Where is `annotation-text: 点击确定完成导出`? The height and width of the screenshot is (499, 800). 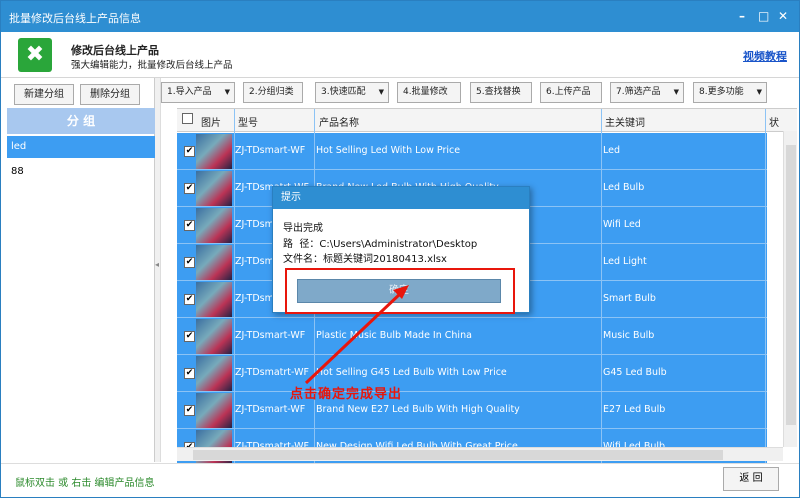 annotation-text: 点击确定完成导出 is located at coordinates (346, 394).